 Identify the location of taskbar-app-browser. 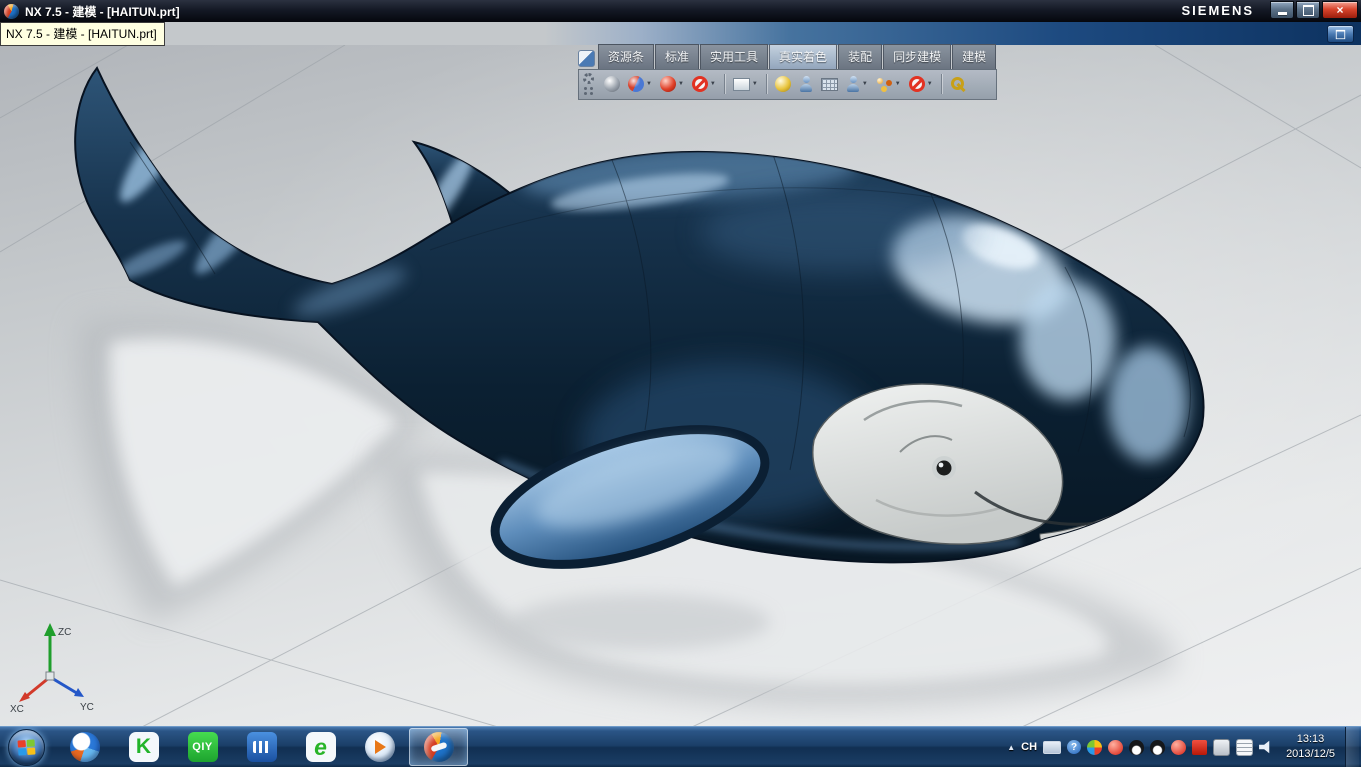
(84, 747).